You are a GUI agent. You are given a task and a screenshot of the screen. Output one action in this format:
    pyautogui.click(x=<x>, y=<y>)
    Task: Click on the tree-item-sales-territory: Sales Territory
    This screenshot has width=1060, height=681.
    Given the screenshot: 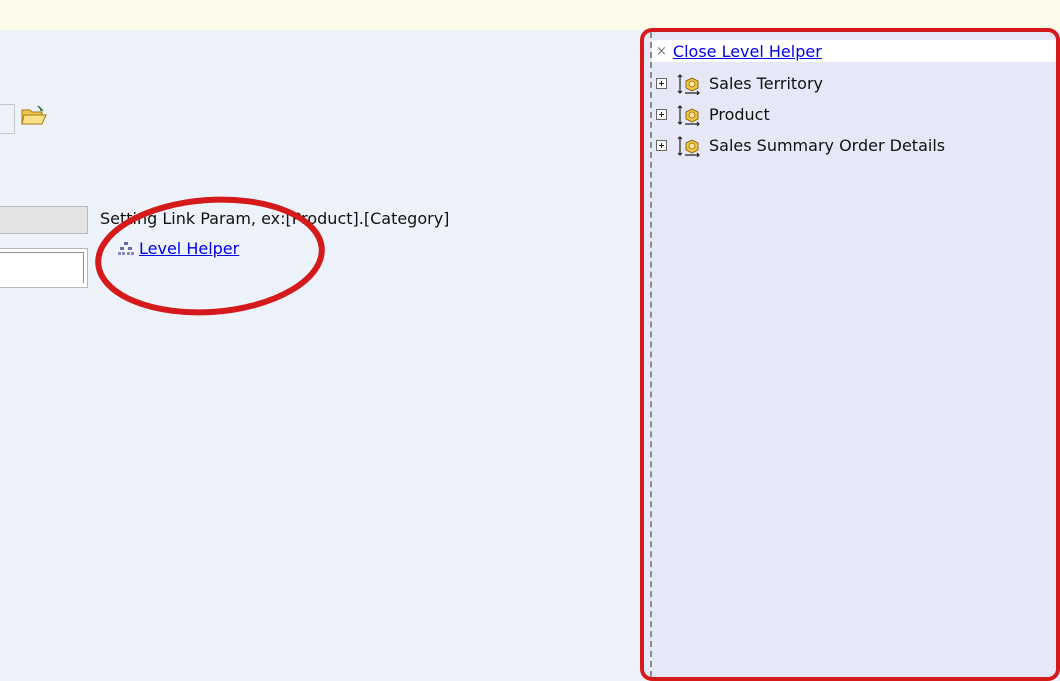 What is the action you would take?
    pyautogui.click(x=800, y=83)
    